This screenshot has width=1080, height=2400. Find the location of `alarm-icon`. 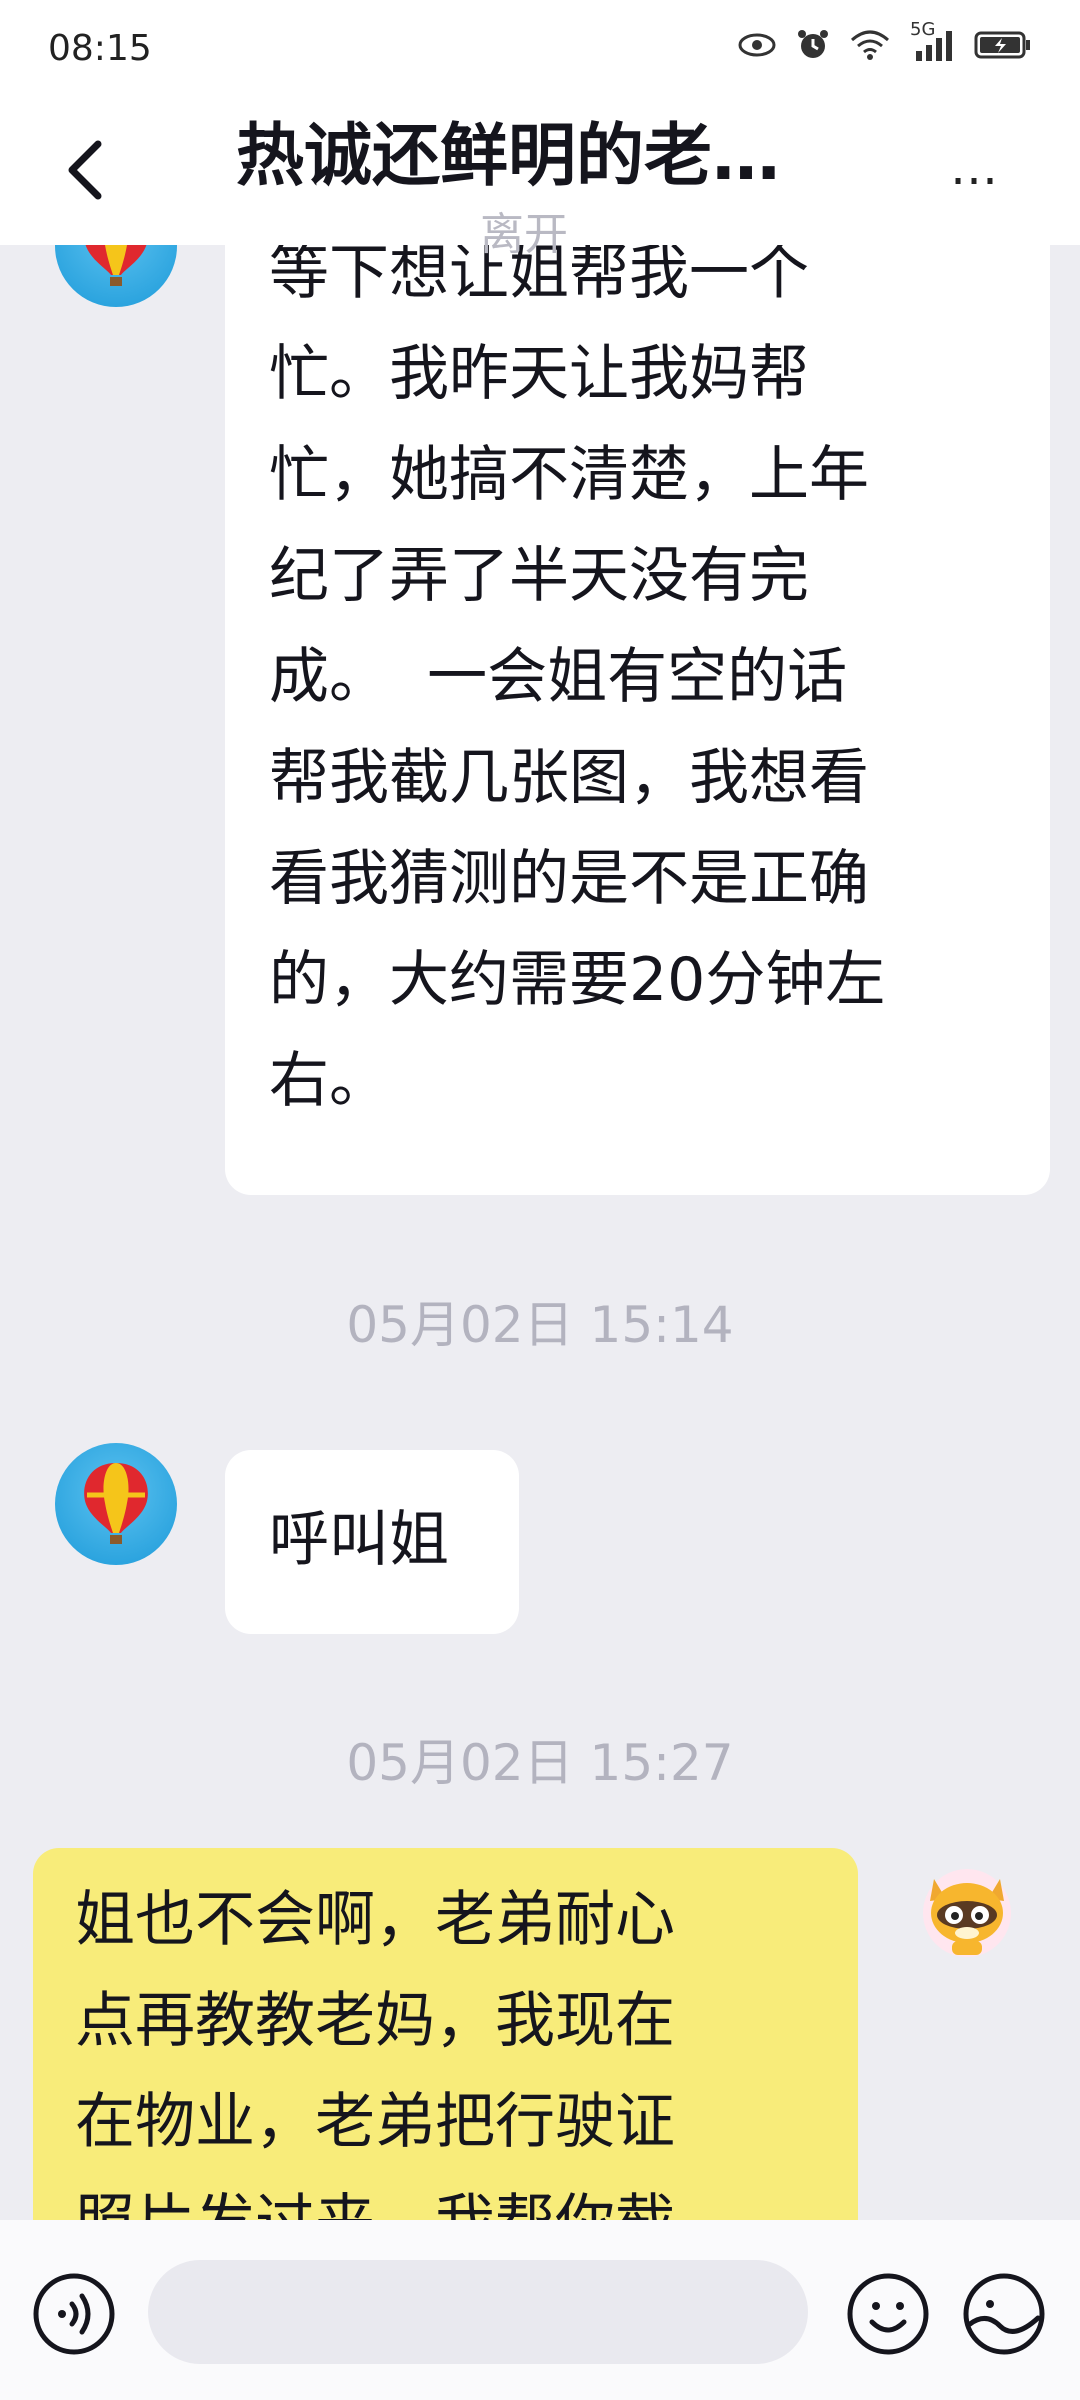

alarm-icon is located at coordinates (813, 47).